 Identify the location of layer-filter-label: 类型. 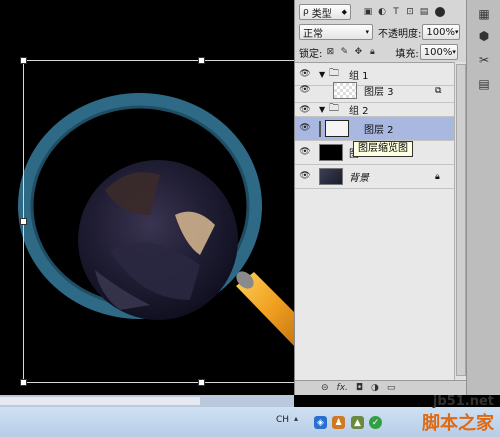
(321, 14).